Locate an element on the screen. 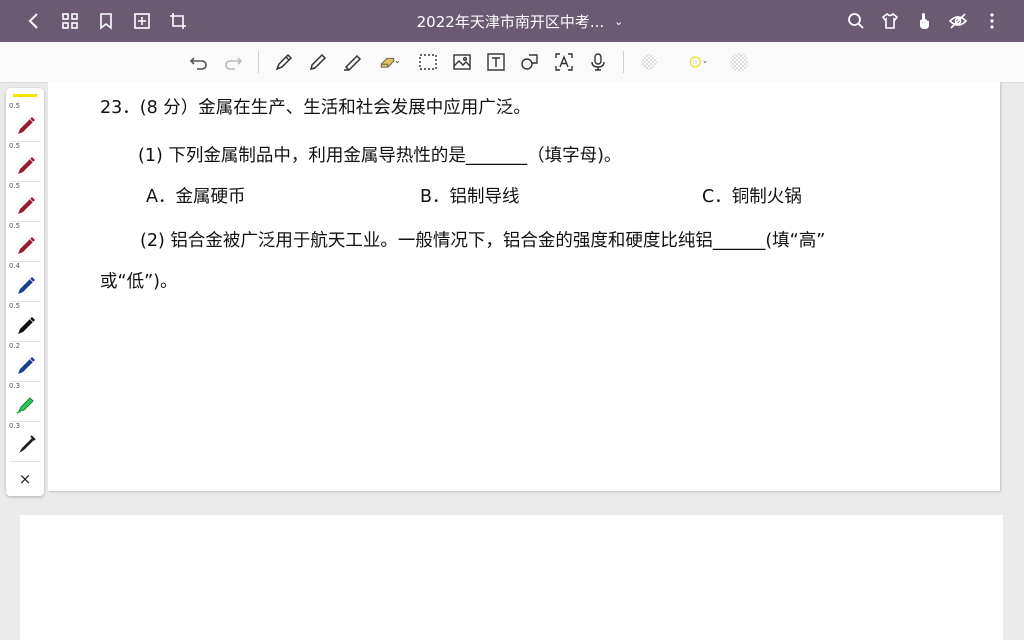 The height and width of the screenshot is (640, 1024). bookmark-icon is located at coordinates (106, 21).